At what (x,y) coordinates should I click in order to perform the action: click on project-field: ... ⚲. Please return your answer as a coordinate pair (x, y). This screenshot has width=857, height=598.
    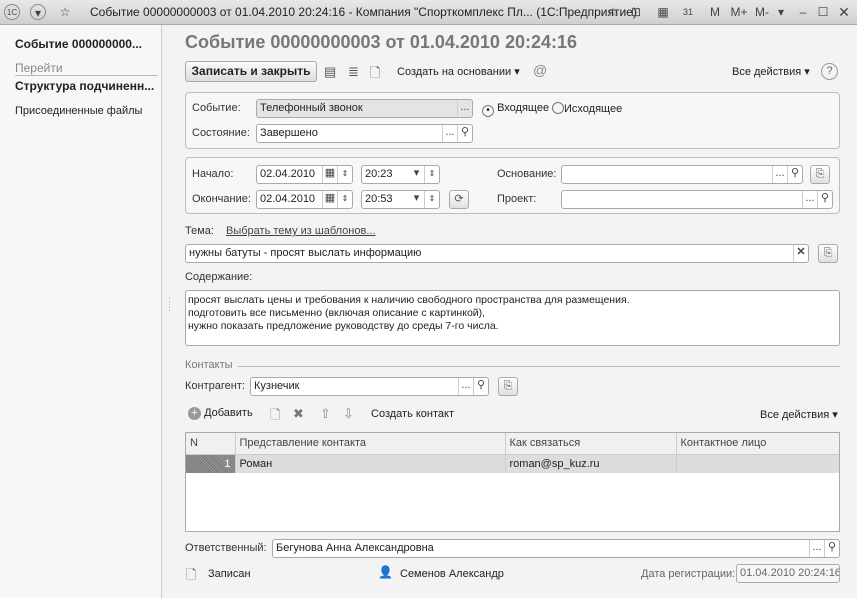
    Looking at the image, I should click on (697, 199).